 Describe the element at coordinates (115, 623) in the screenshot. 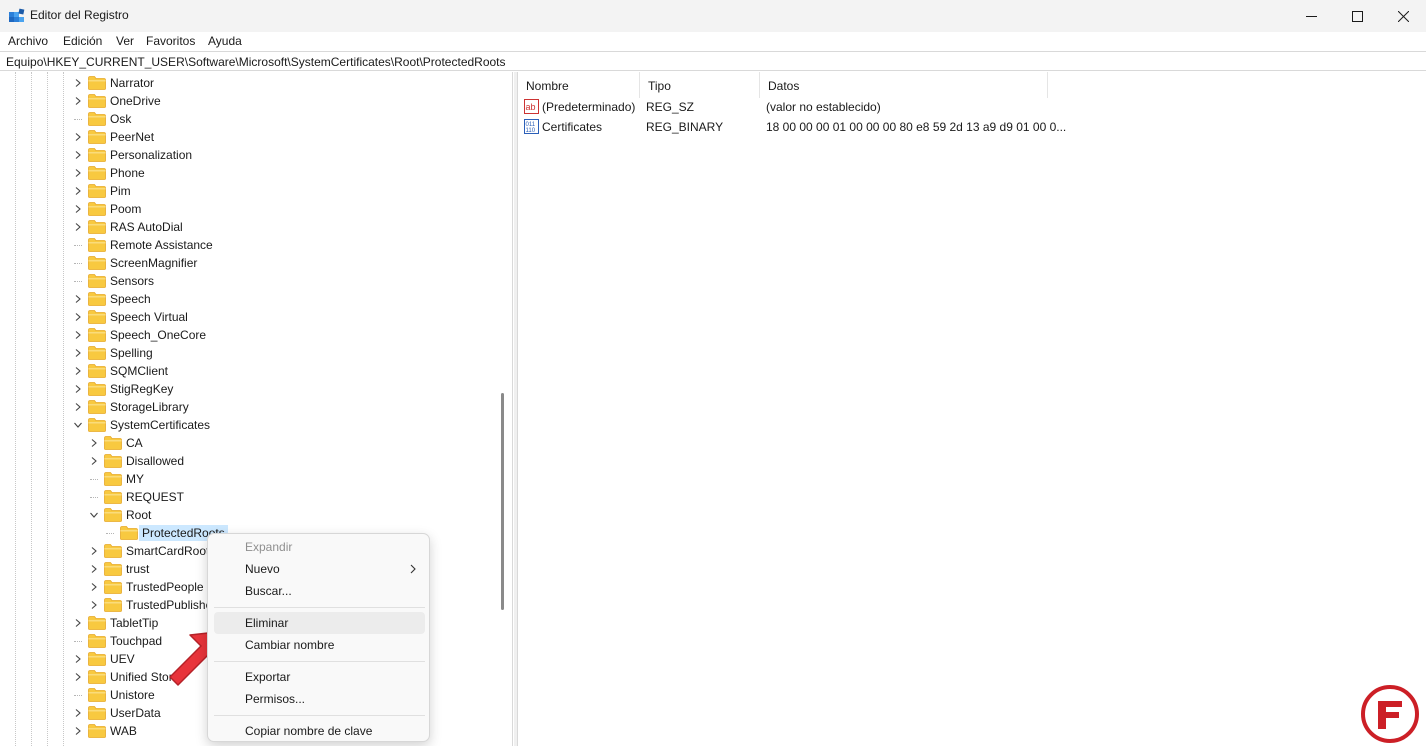

I see `tree-item: TabletTip` at that location.